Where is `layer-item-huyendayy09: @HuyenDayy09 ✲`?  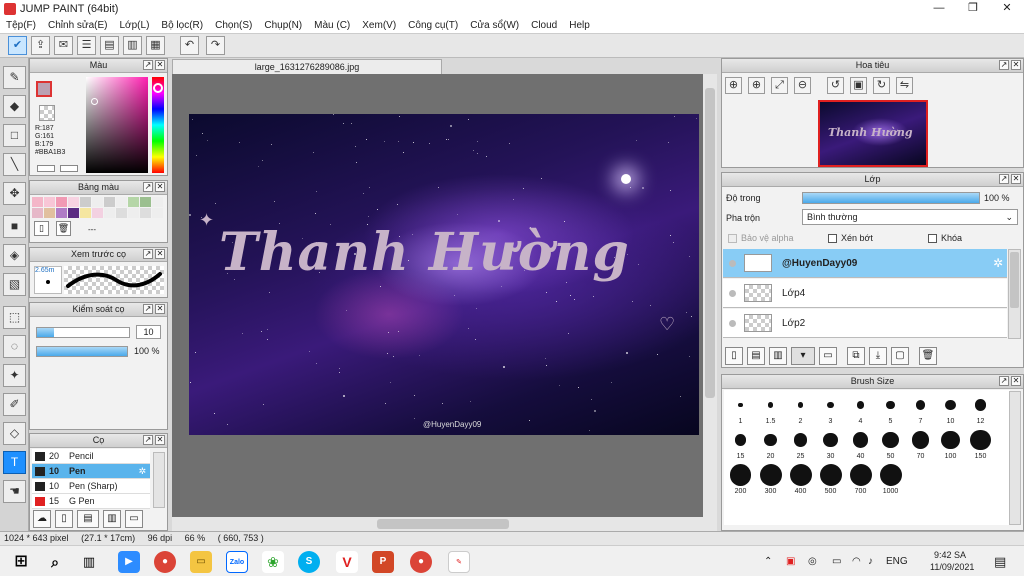
layer-item-huyendayy09: @HuyenDayy09 ✲ is located at coordinates (865, 263).